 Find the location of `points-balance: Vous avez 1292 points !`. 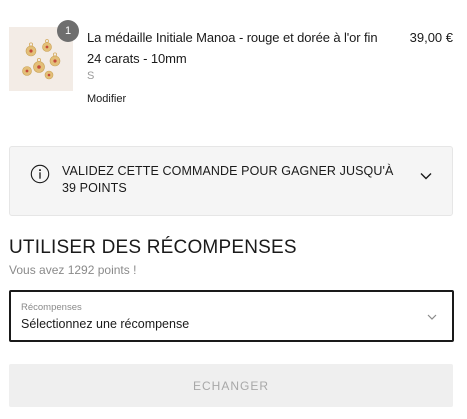

points-balance: Vous avez 1292 points ! is located at coordinates (73, 270).